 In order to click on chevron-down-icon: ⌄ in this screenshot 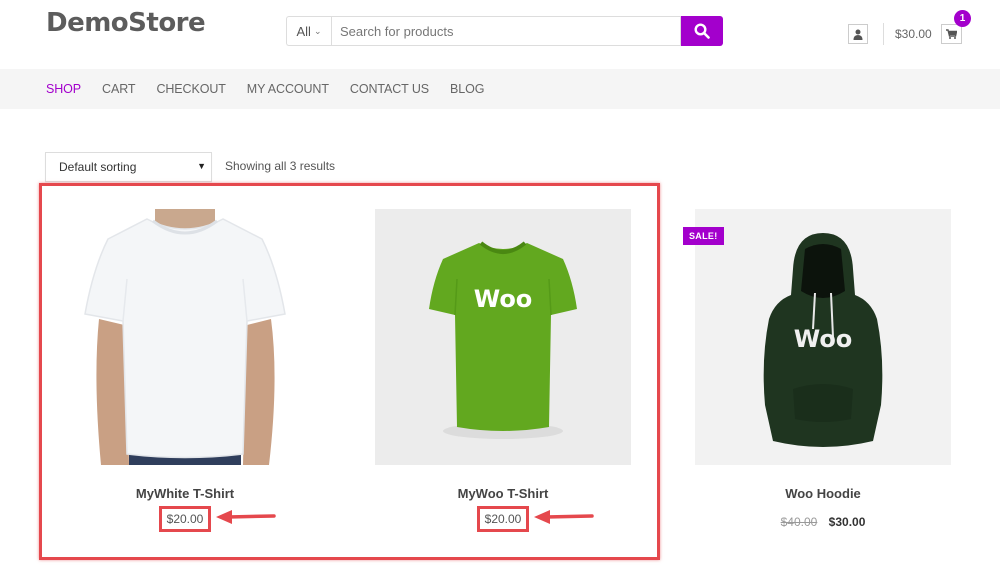, I will do `click(317, 30)`.